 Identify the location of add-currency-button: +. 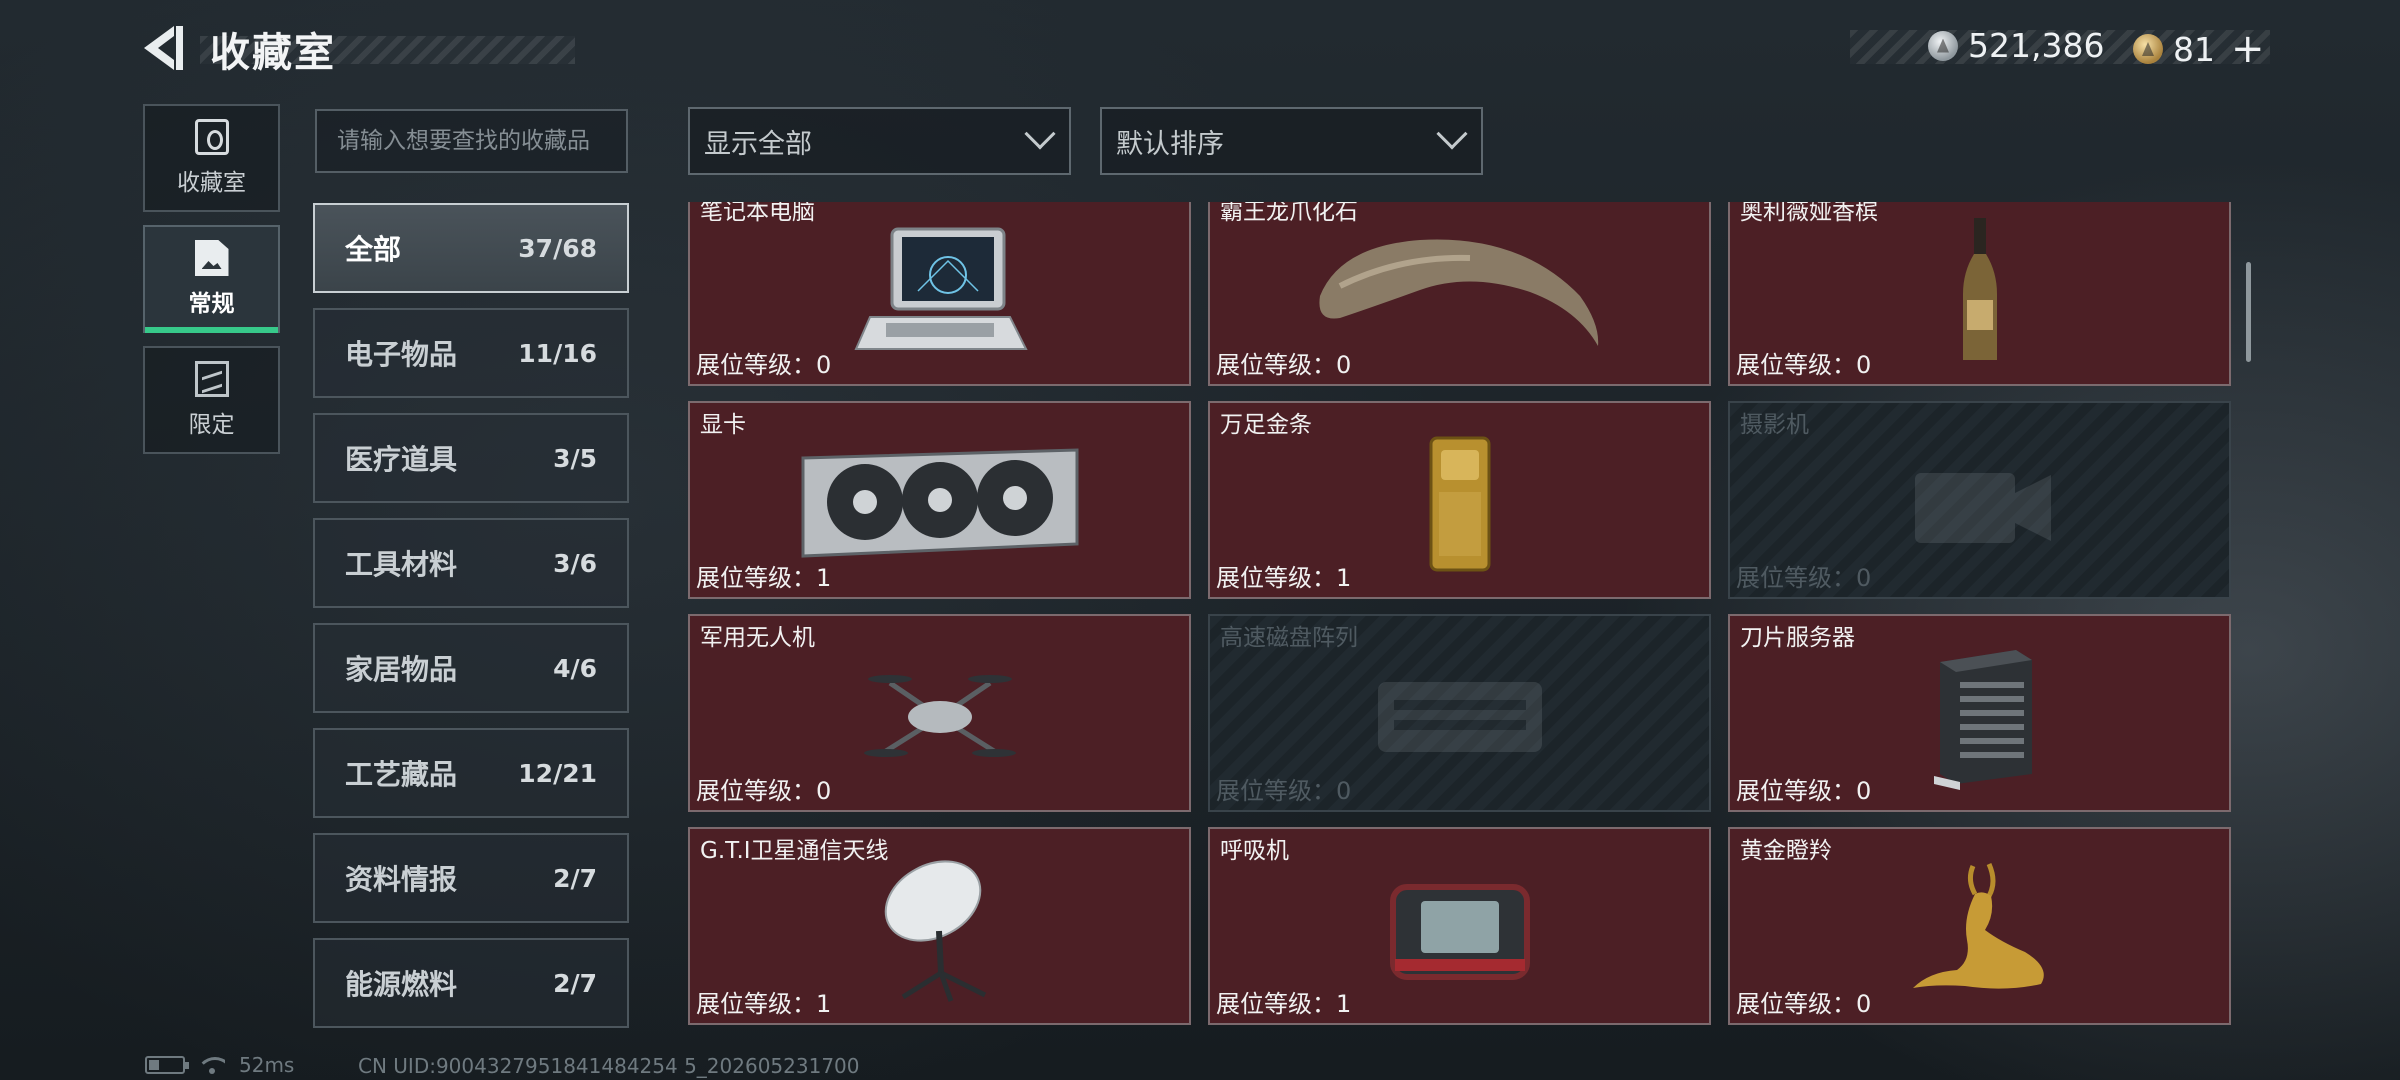
(2248, 49).